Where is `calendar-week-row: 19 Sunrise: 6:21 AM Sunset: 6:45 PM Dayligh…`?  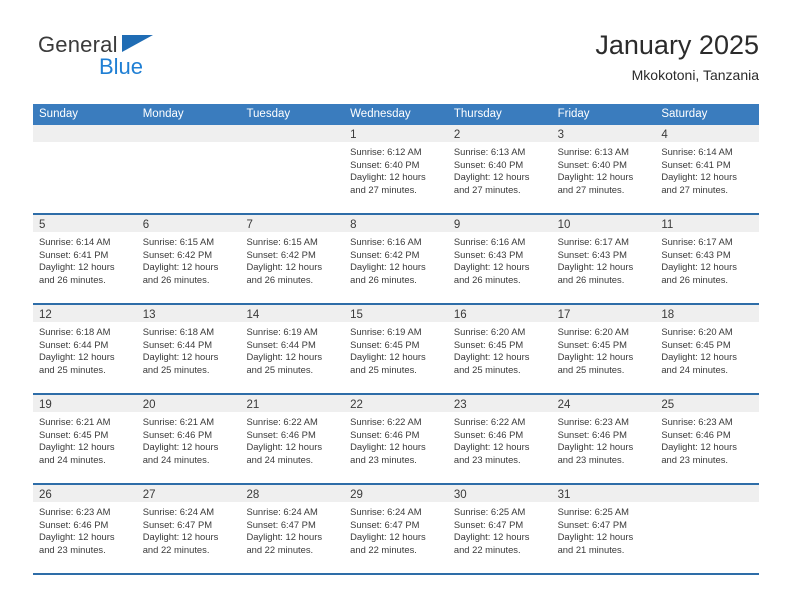 calendar-week-row: 19 Sunrise: 6:21 AM Sunset: 6:45 PM Dayligh… is located at coordinates (396, 440).